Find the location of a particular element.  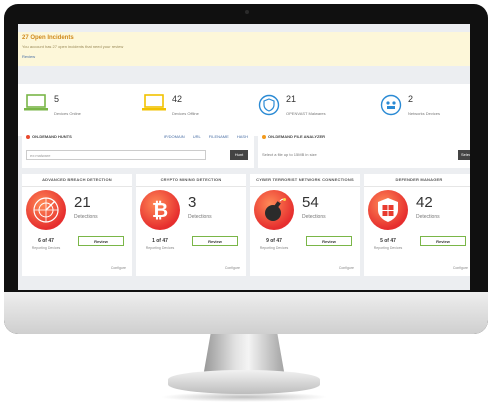

stat-network-devices: 2 Networks Devices is located at coordinates (425, 109).